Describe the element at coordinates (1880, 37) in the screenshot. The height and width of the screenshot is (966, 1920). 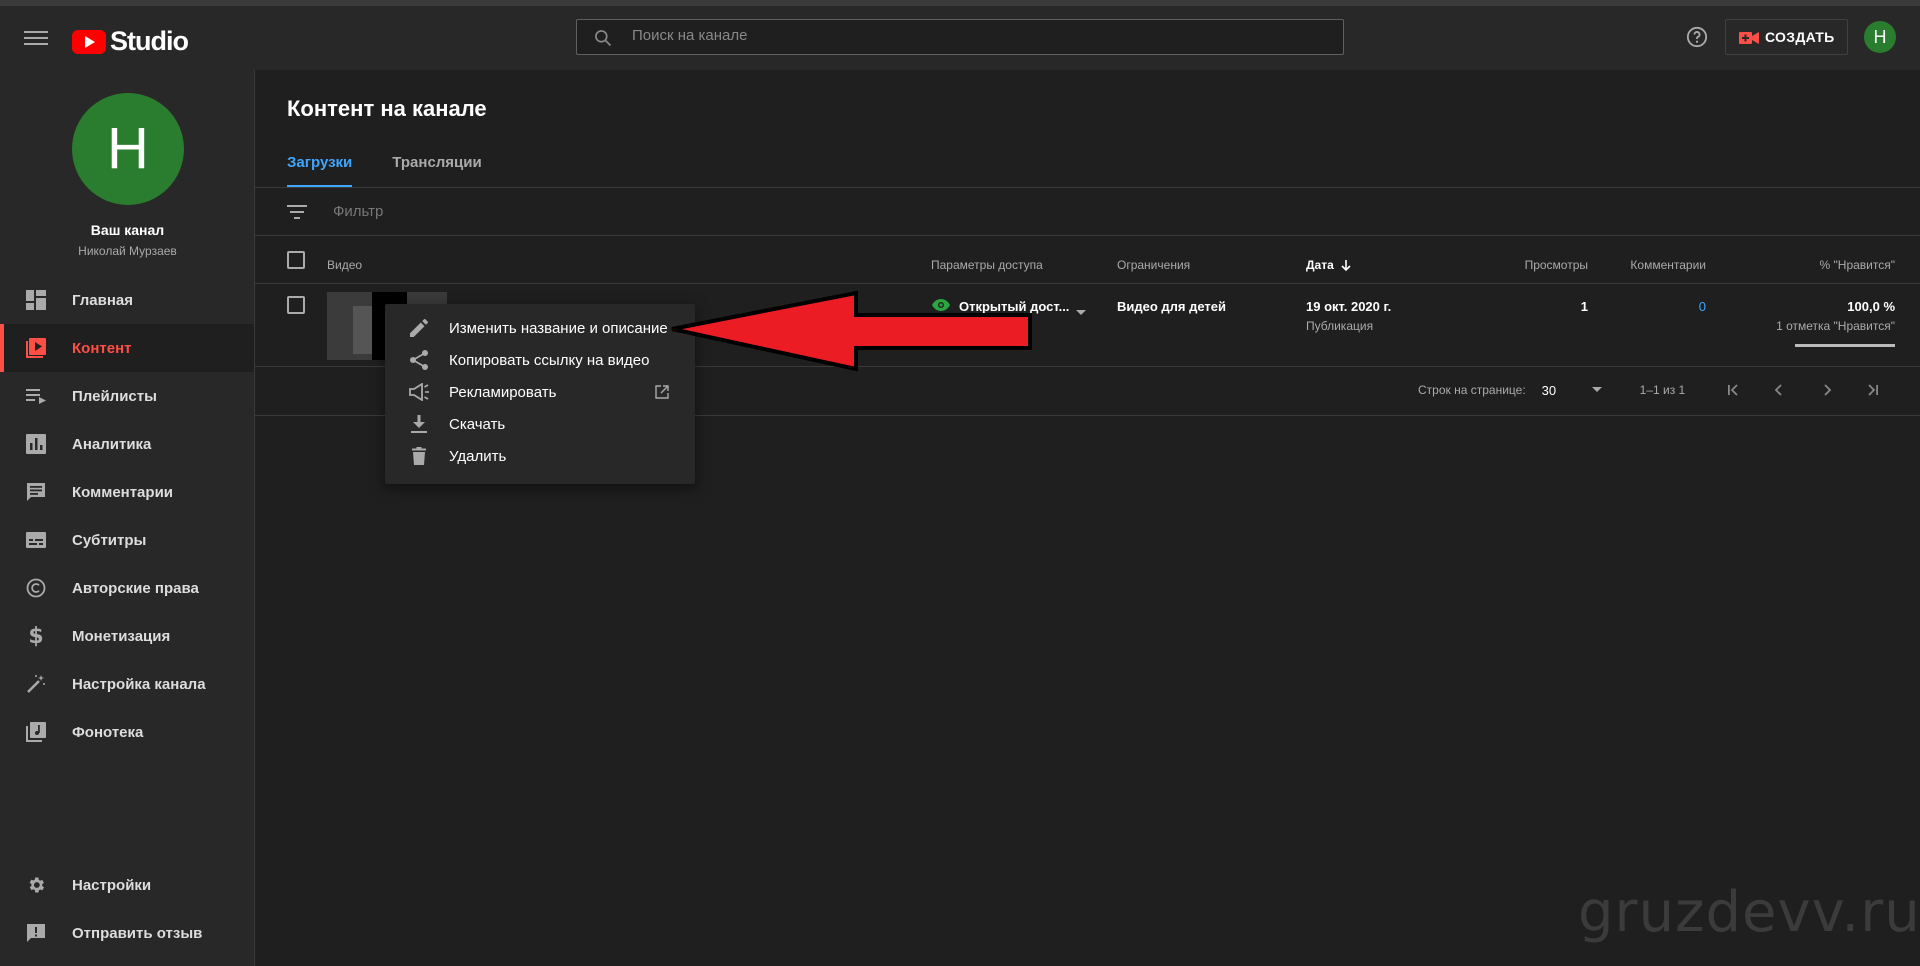
I see `account-avatar: Н` at that location.